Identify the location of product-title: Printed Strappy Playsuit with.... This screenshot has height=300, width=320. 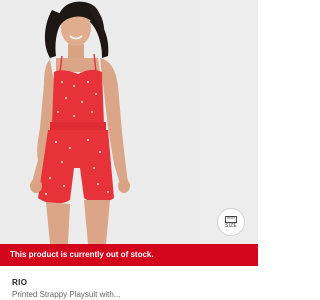
(132, 294).